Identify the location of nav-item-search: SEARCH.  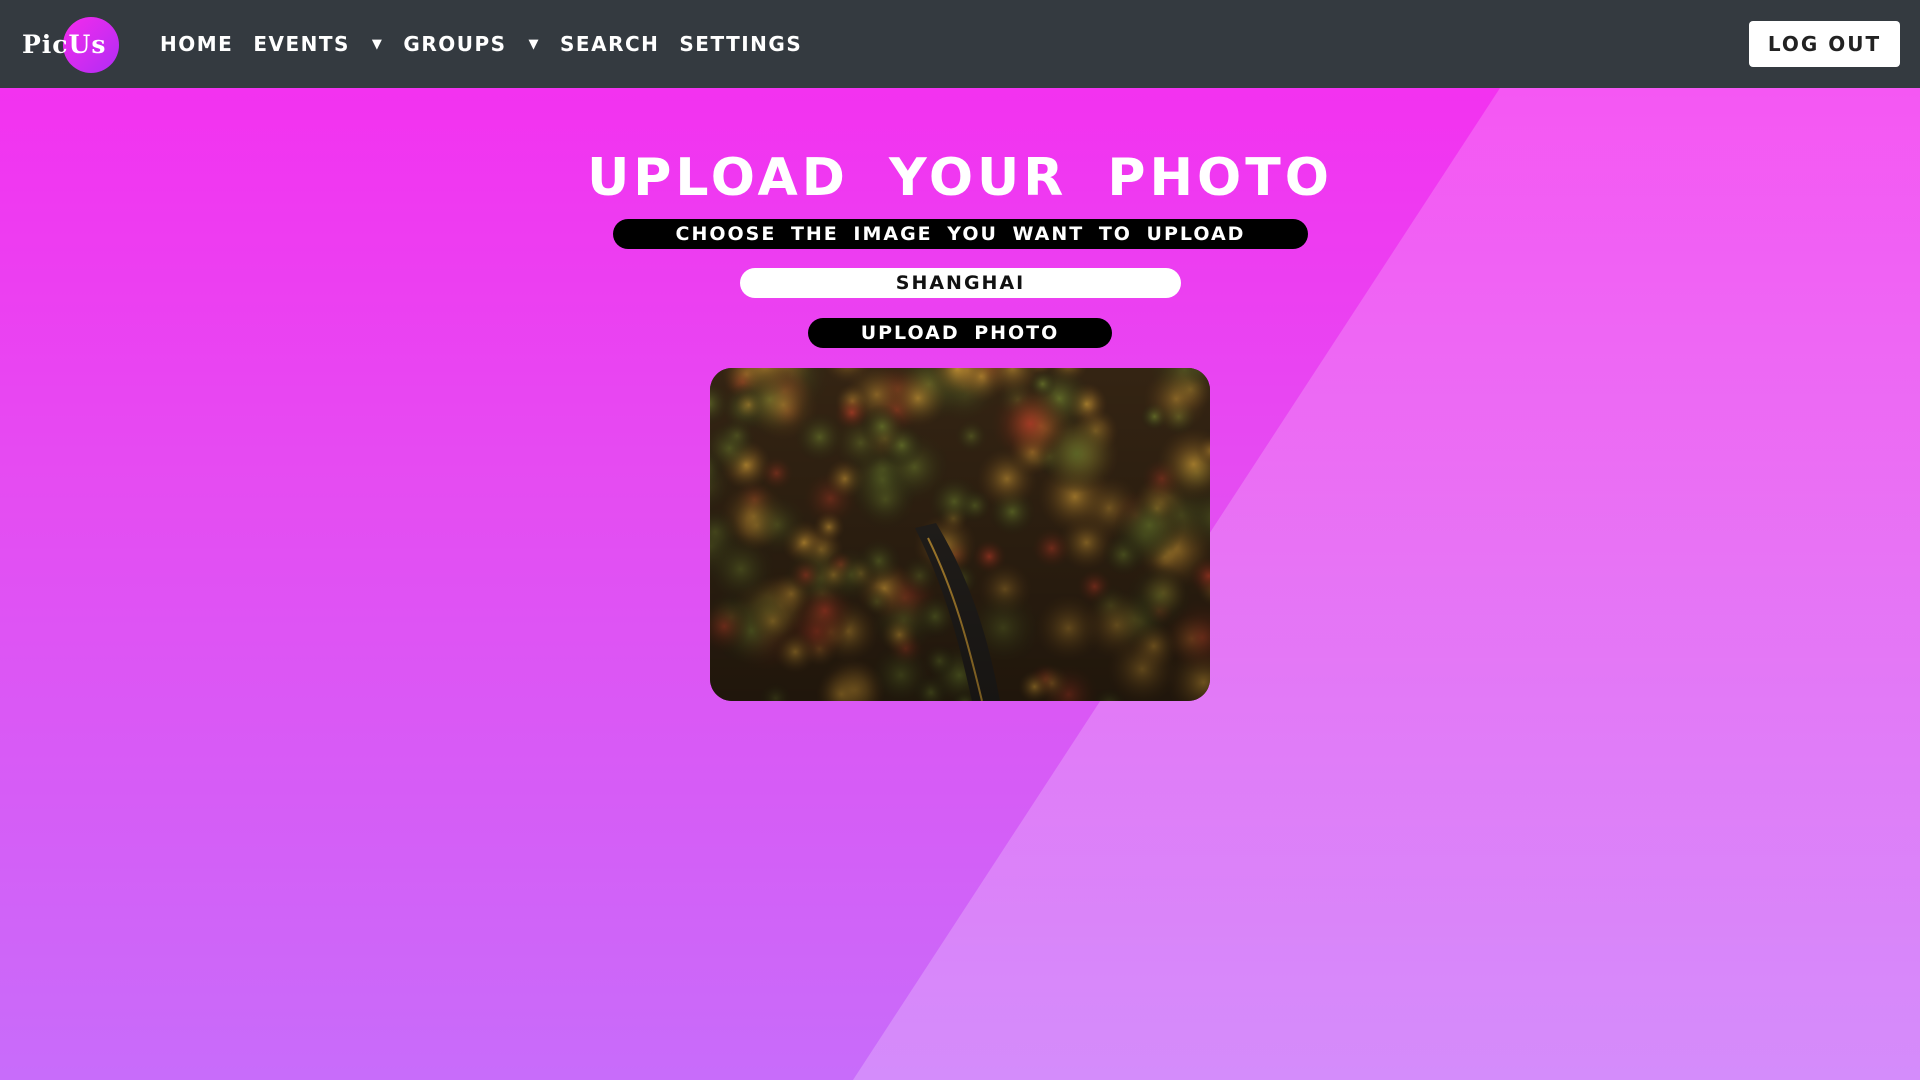
(609, 44).